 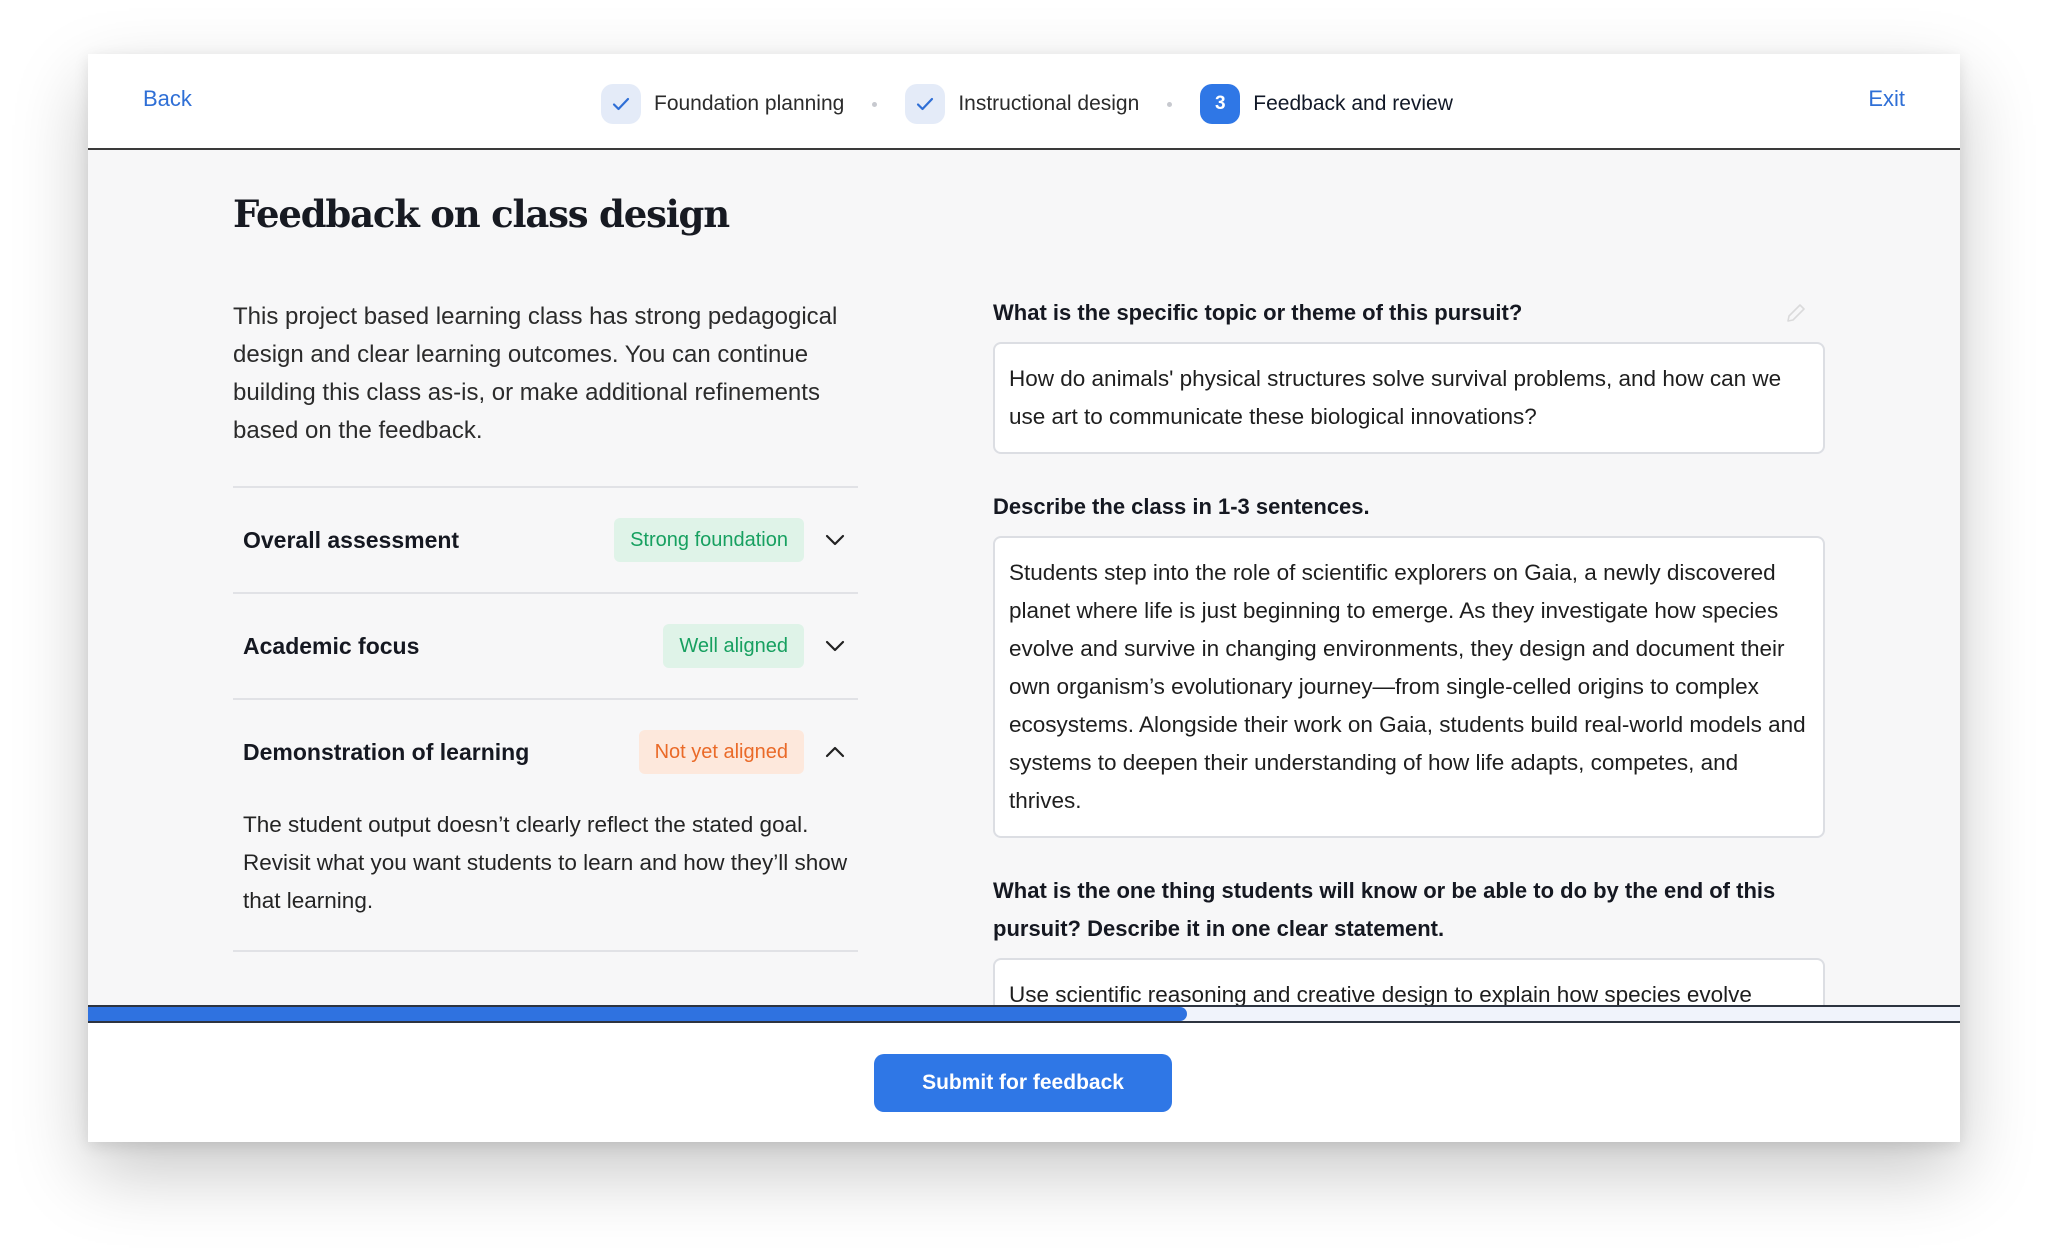 I want to click on step-instructional-design: Instructional design, so click(x=1022, y=104).